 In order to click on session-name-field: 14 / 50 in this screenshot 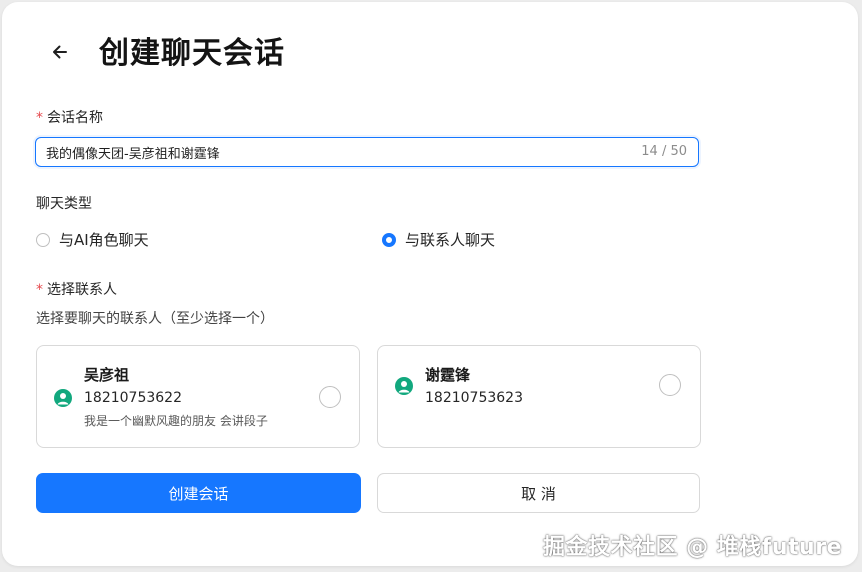, I will do `click(367, 152)`.